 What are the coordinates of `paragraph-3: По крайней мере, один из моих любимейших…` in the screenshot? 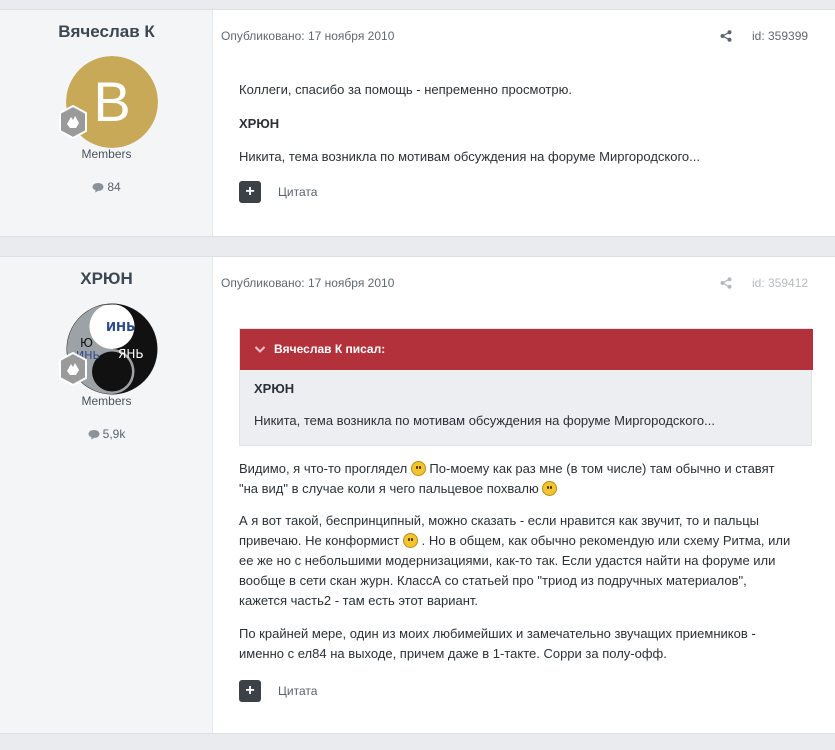 It's located at (525, 644).